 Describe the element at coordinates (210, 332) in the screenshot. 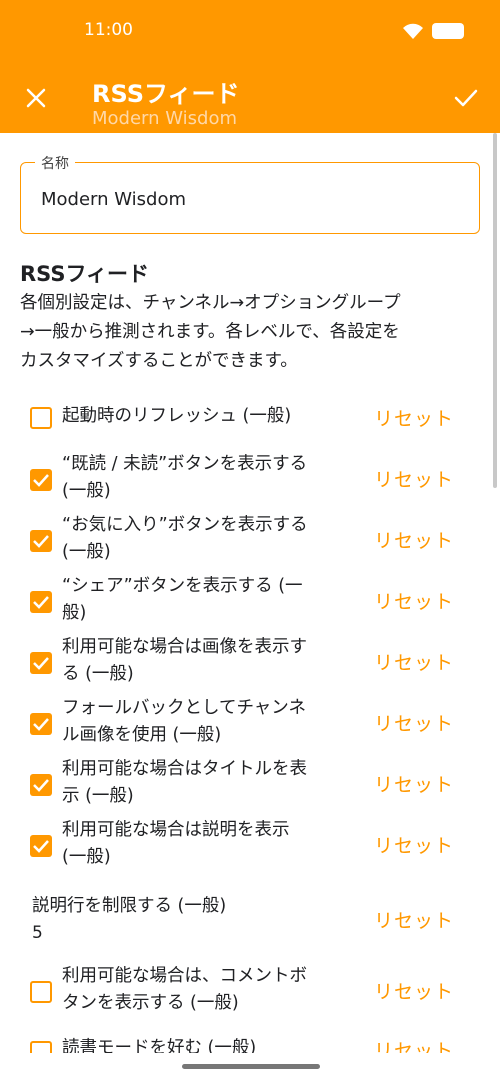

I see `section-desc-line: →一般から推測されます。各レベルで、各設定を` at that location.